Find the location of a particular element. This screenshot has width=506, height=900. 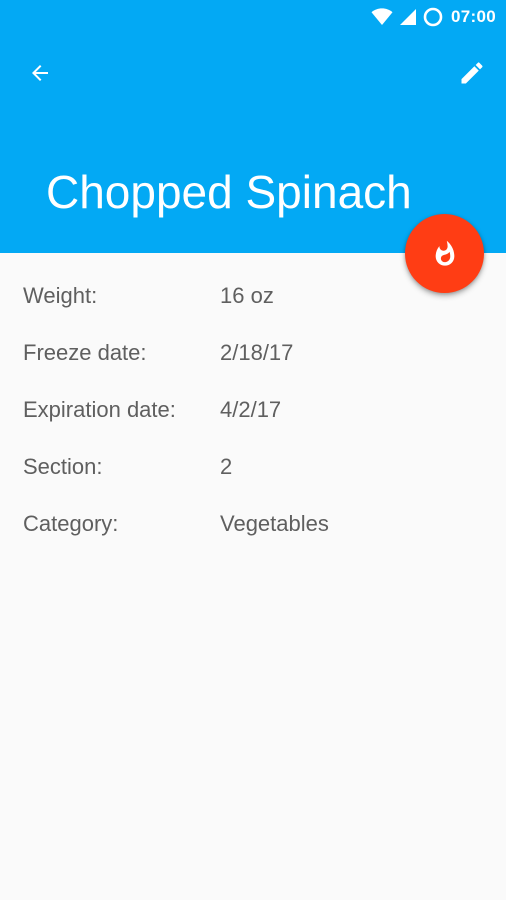

detail-value: 2/18/17 is located at coordinates (257, 352).